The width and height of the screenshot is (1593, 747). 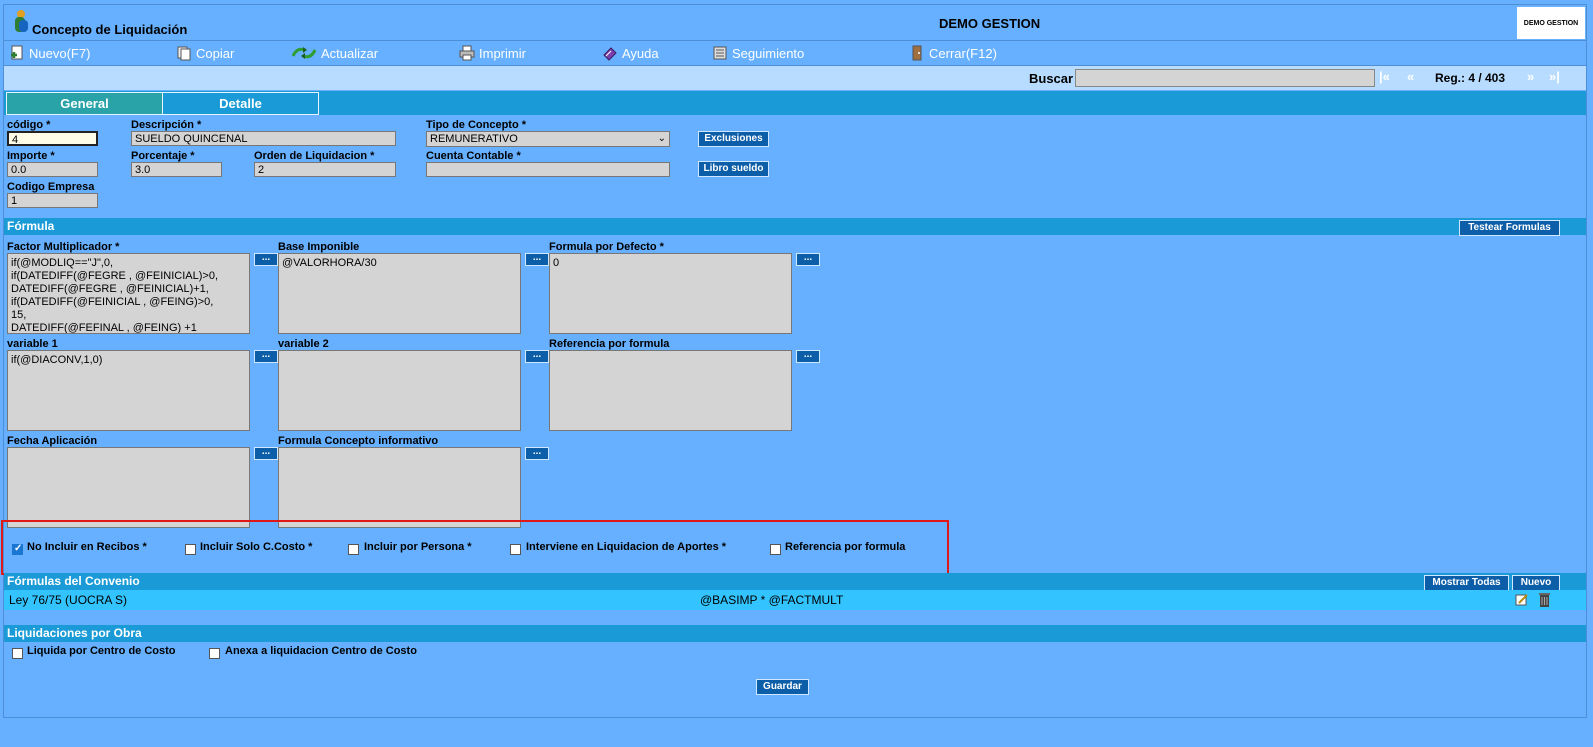 I want to click on tracking-label: Seguimiento, so click(x=768, y=53).